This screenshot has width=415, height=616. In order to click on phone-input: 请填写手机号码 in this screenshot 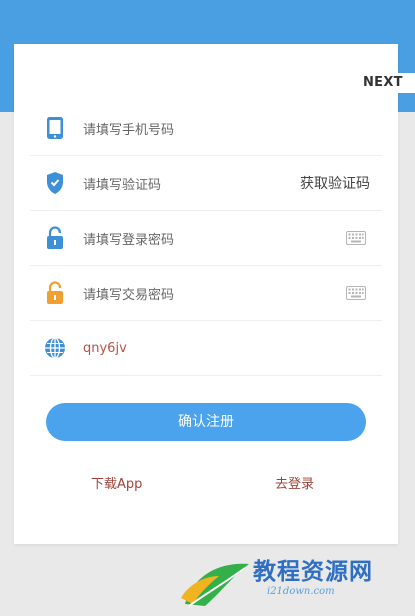, I will do `click(232, 128)`.